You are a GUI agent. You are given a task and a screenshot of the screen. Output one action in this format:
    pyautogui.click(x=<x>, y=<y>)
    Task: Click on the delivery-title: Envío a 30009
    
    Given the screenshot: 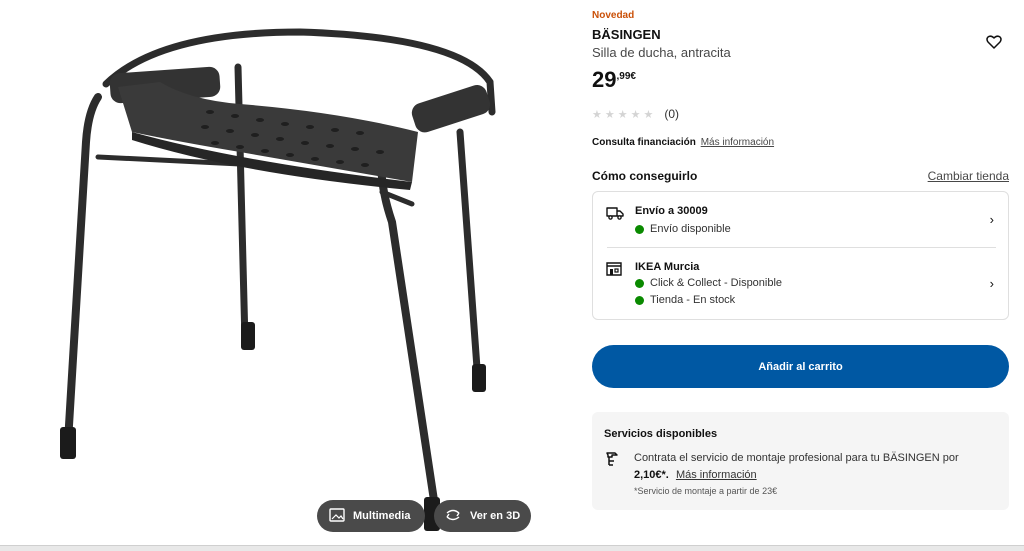 What is the action you would take?
    pyautogui.click(x=671, y=211)
    